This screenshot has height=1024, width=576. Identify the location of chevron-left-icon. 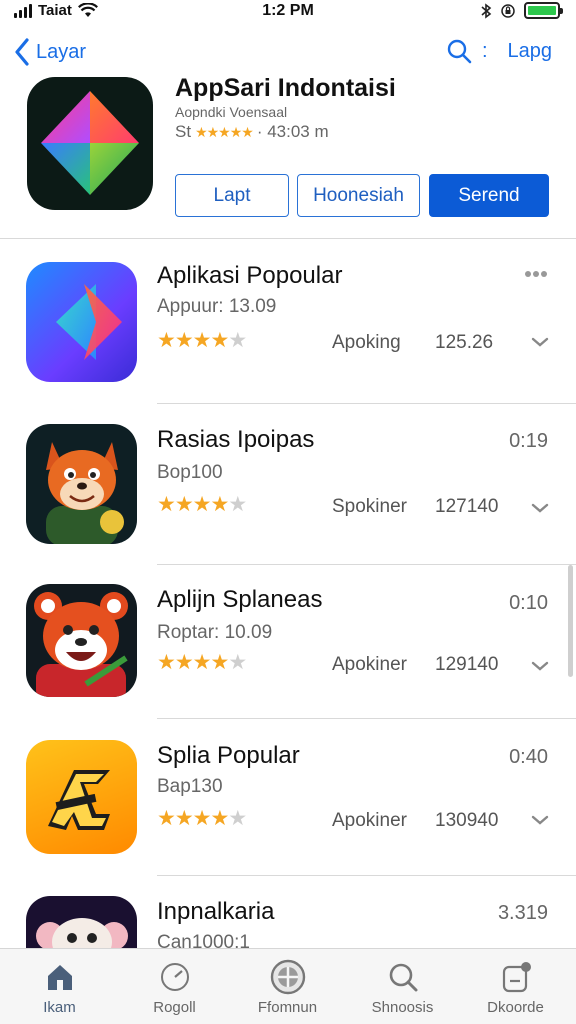
(22, 52).